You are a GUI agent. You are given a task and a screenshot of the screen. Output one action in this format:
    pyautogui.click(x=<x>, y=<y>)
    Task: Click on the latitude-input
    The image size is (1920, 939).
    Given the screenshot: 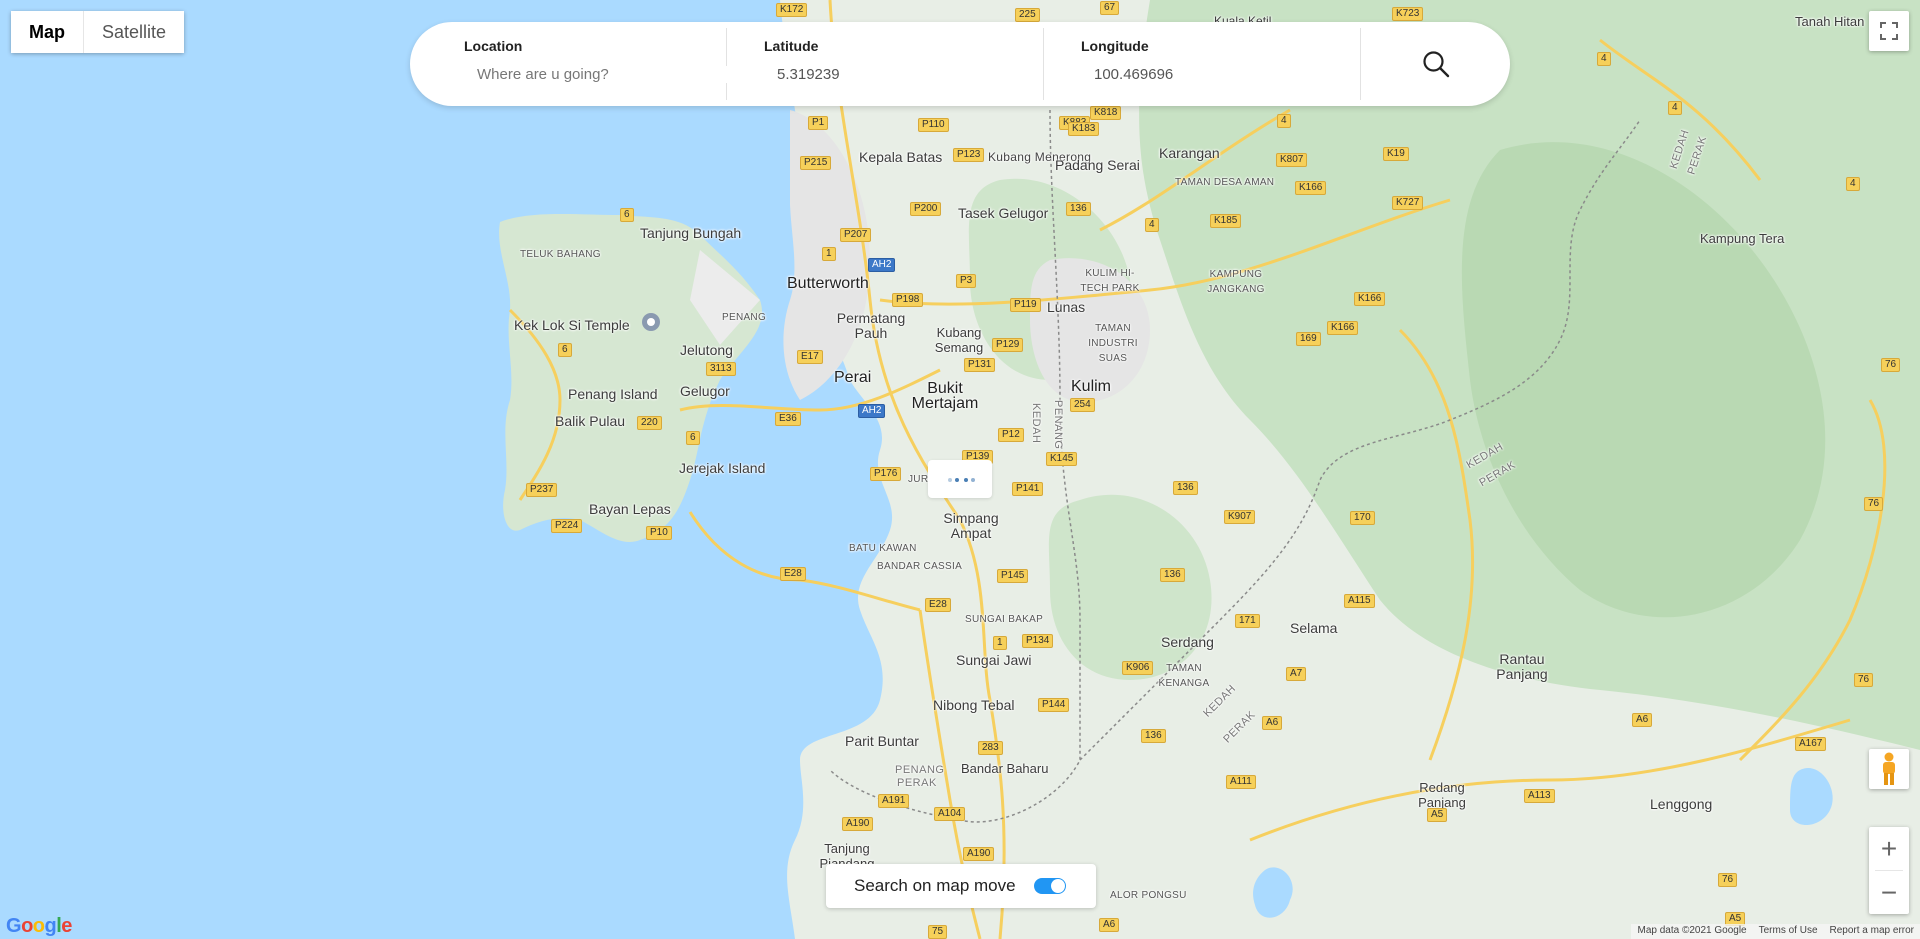 What is the action you would take?
    pyautogui.click(x=897, y=74)
    